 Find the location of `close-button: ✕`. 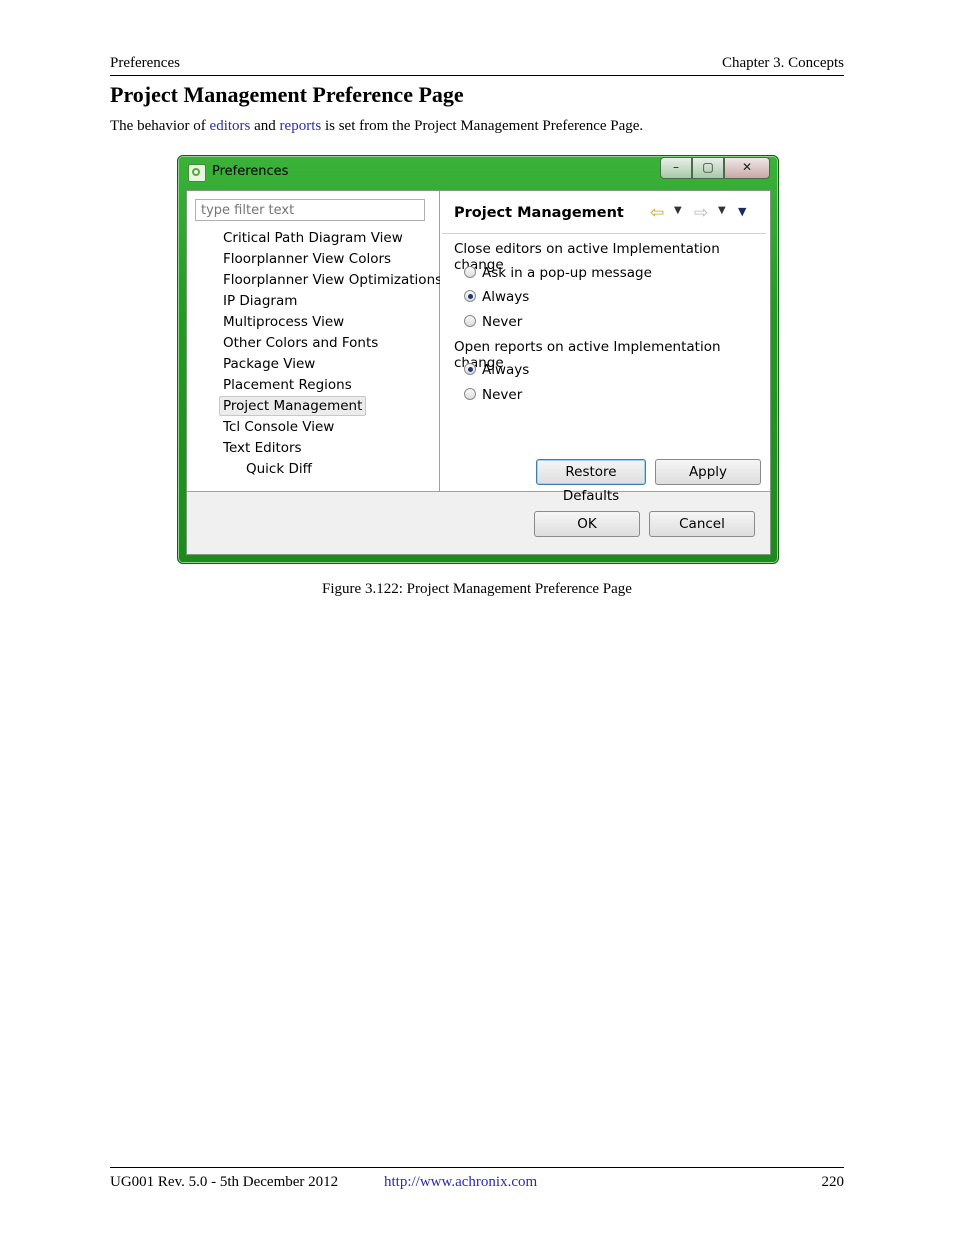

close-button: ✕ is located at coordinates (747, 168).